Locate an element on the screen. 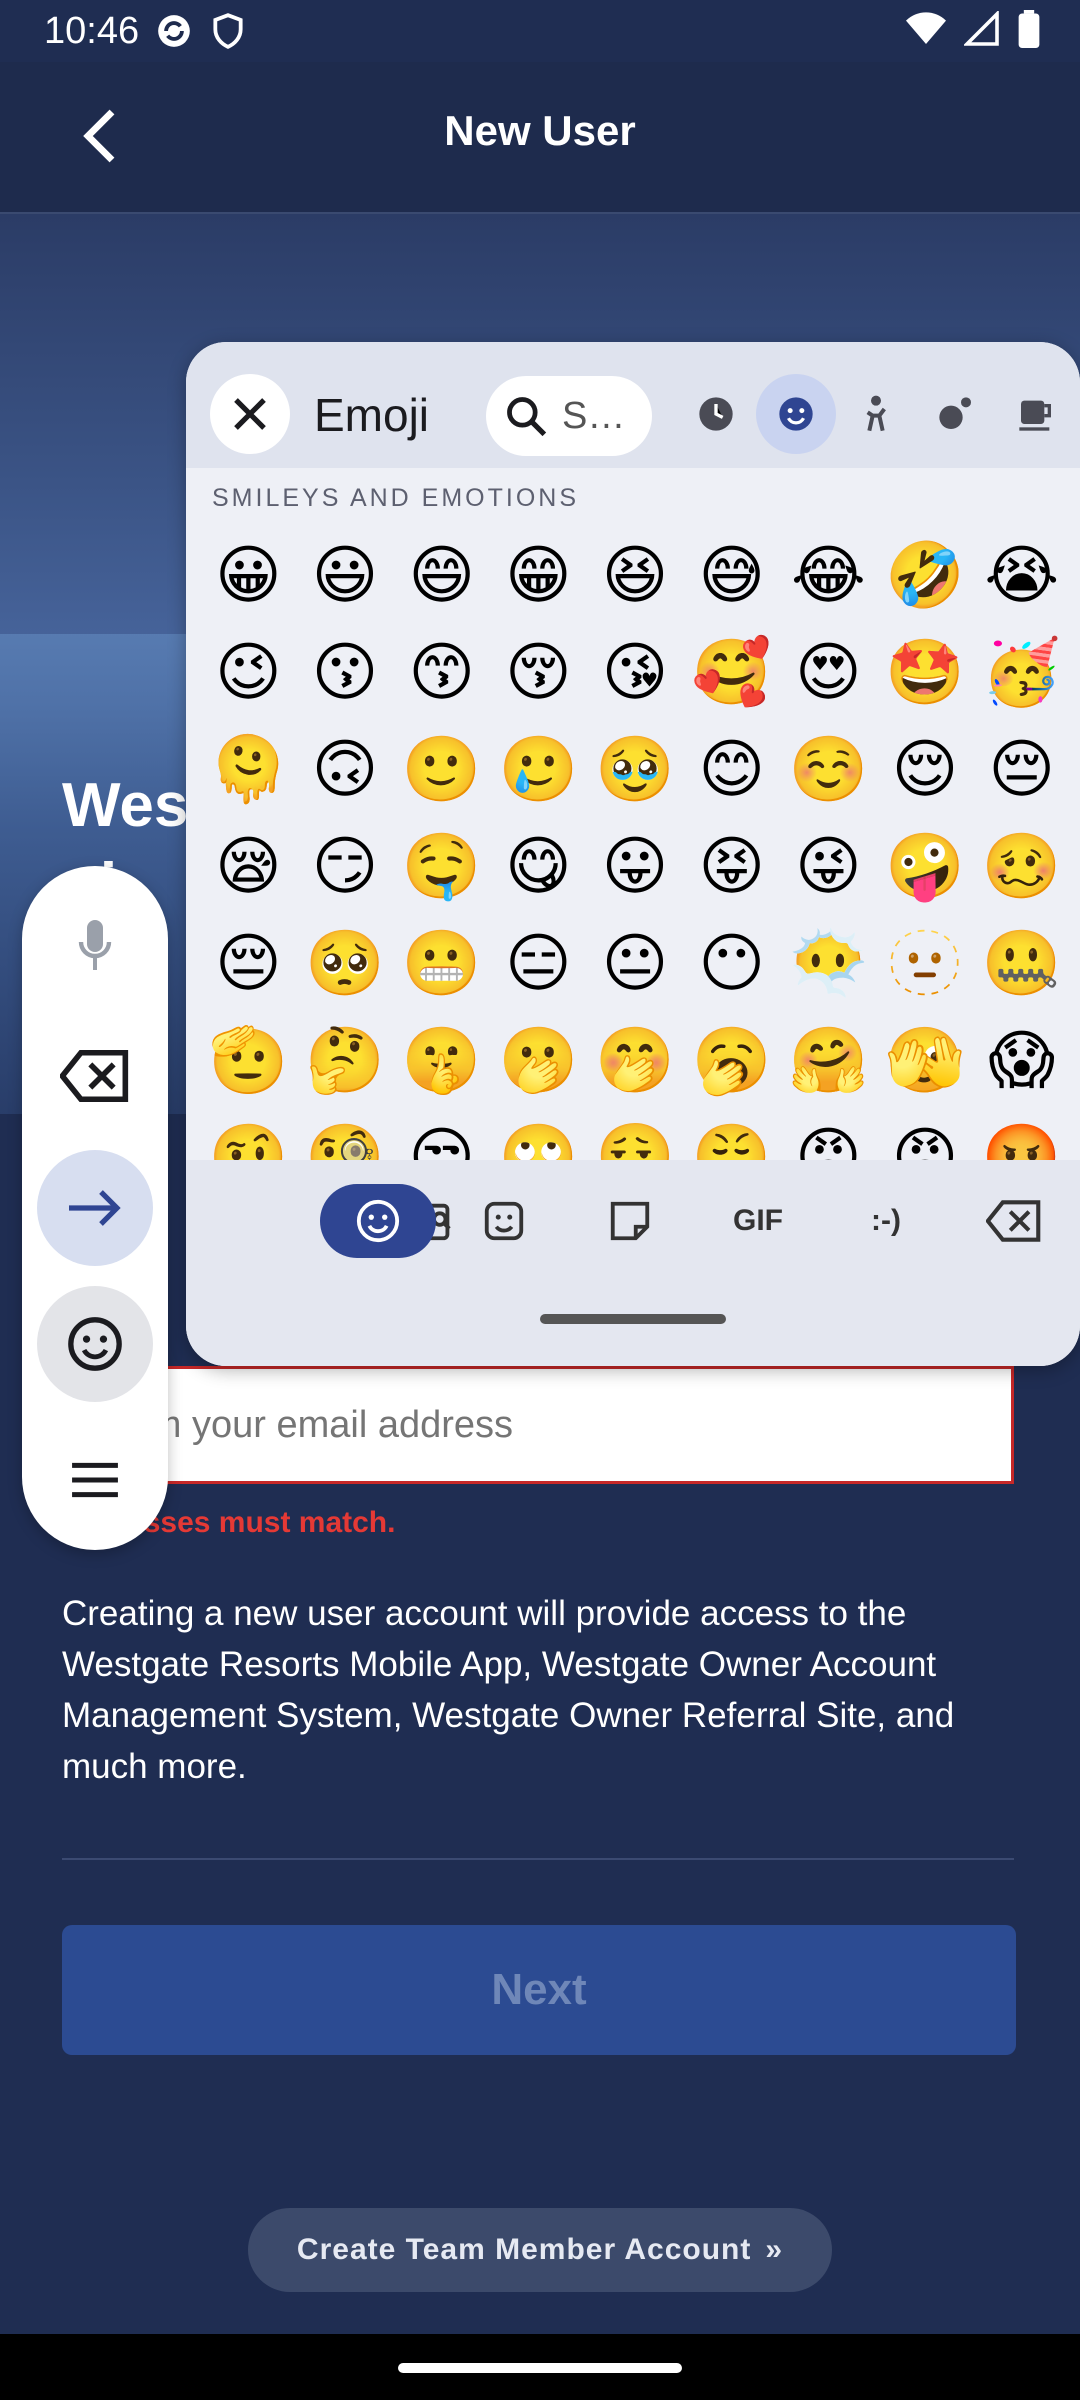 This screenshot has width=1080, height=2400. emoji-key: 🤫 is located at coordinates (441, 1061).